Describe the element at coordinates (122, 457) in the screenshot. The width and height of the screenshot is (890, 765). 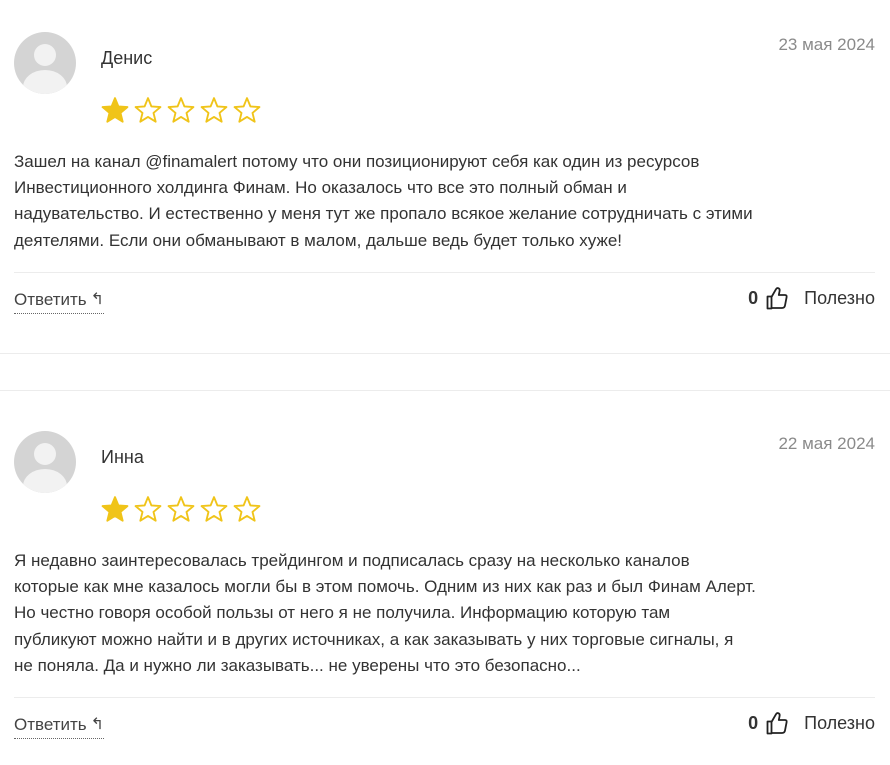
I see `review-author: Инна` at that location.